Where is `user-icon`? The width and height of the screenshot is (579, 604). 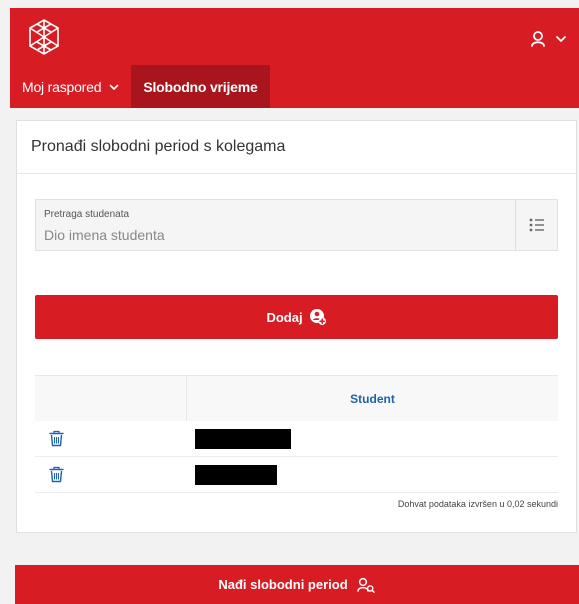 user-icon is located at coordinates (538, 39).